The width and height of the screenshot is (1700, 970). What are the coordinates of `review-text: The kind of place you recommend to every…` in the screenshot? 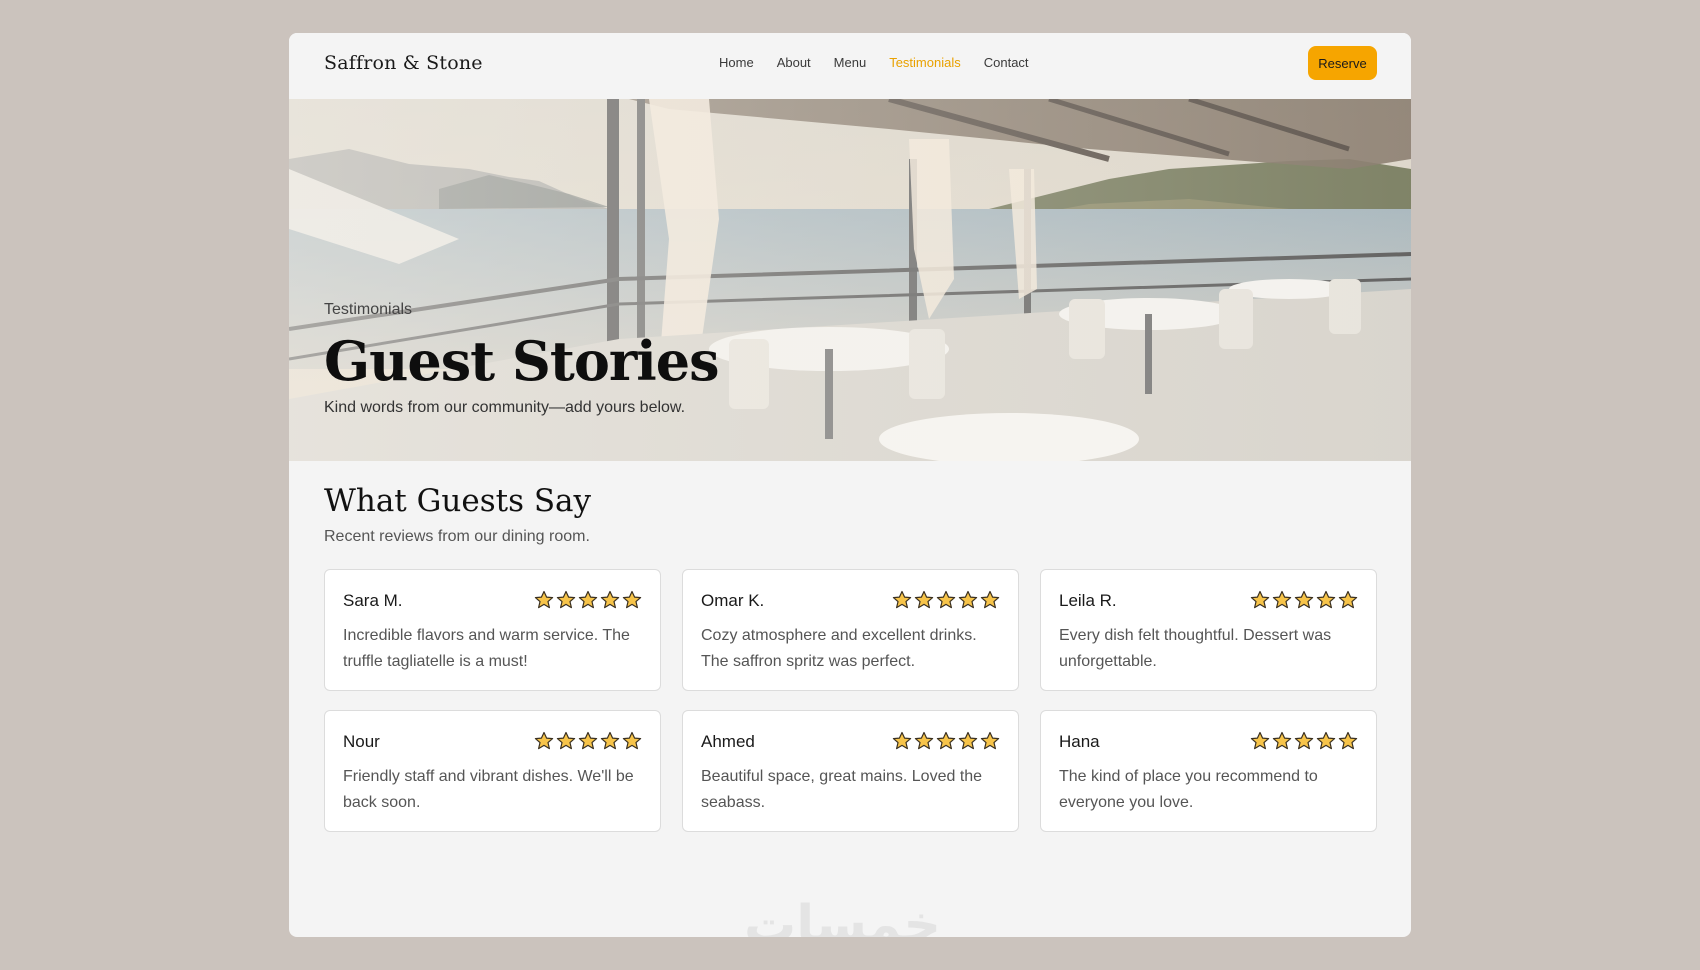 It's located at (1188, 789).